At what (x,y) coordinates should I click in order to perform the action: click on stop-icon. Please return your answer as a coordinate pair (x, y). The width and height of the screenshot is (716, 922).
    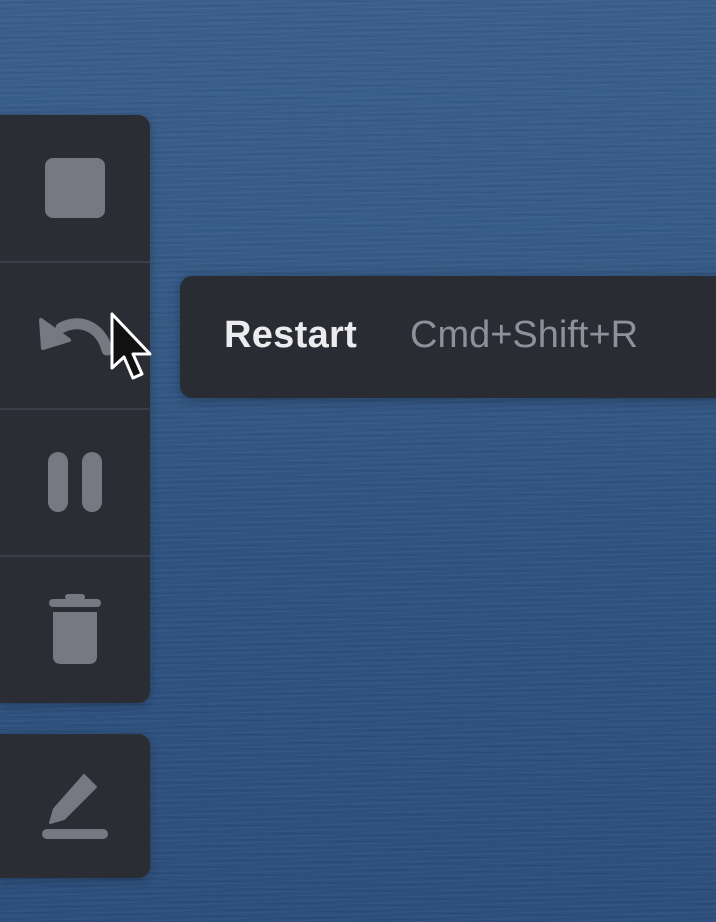
    Looking at the image, I should click on (75, 188).